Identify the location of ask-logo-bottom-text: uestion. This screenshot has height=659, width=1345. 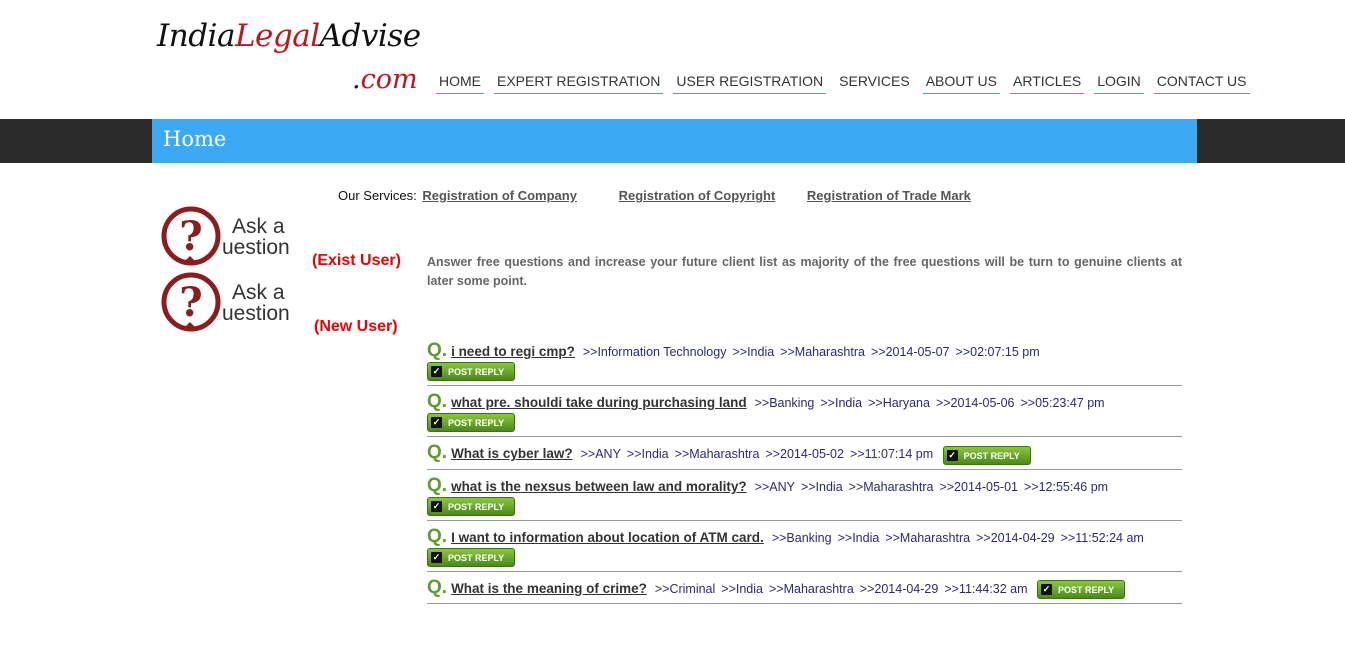
(256, 313).